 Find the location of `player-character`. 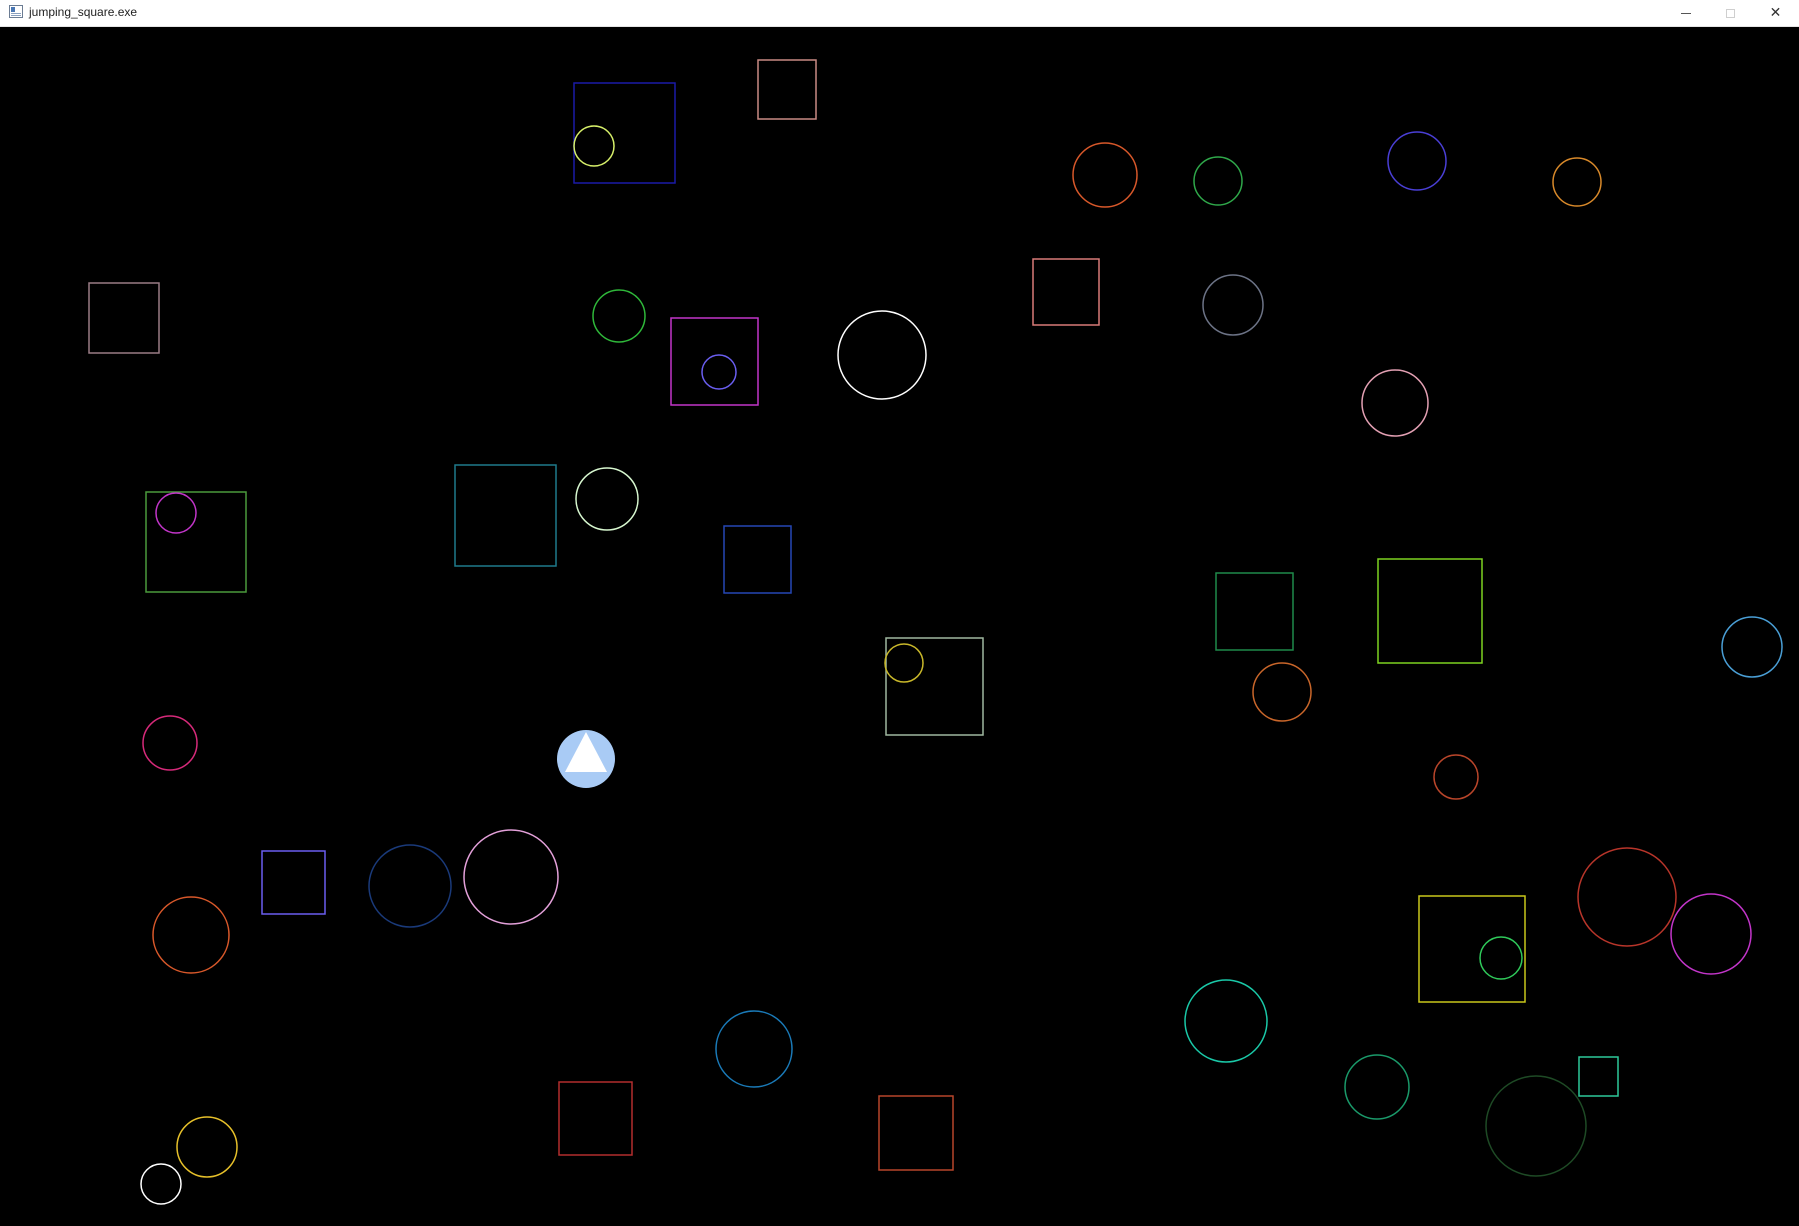

player-character is located at coordinates (586, 759).